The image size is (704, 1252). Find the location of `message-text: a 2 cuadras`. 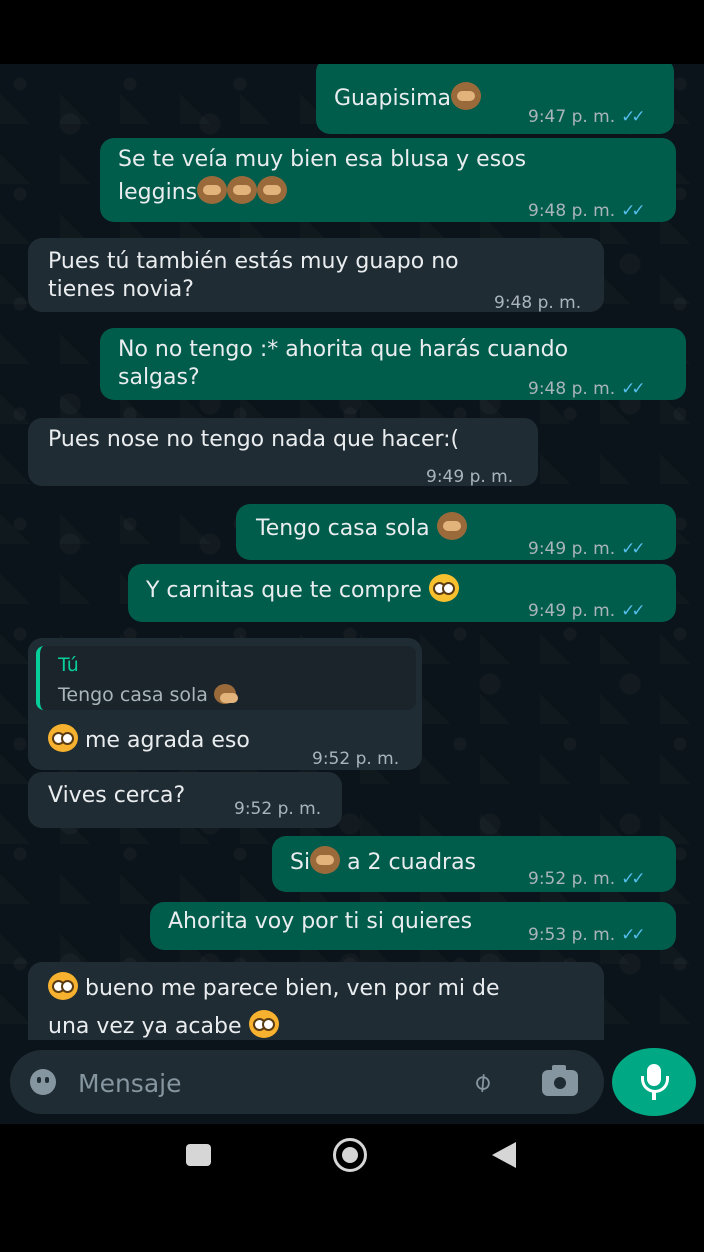

message-text: a 2 cuadras is located at coordinates (412, 862).